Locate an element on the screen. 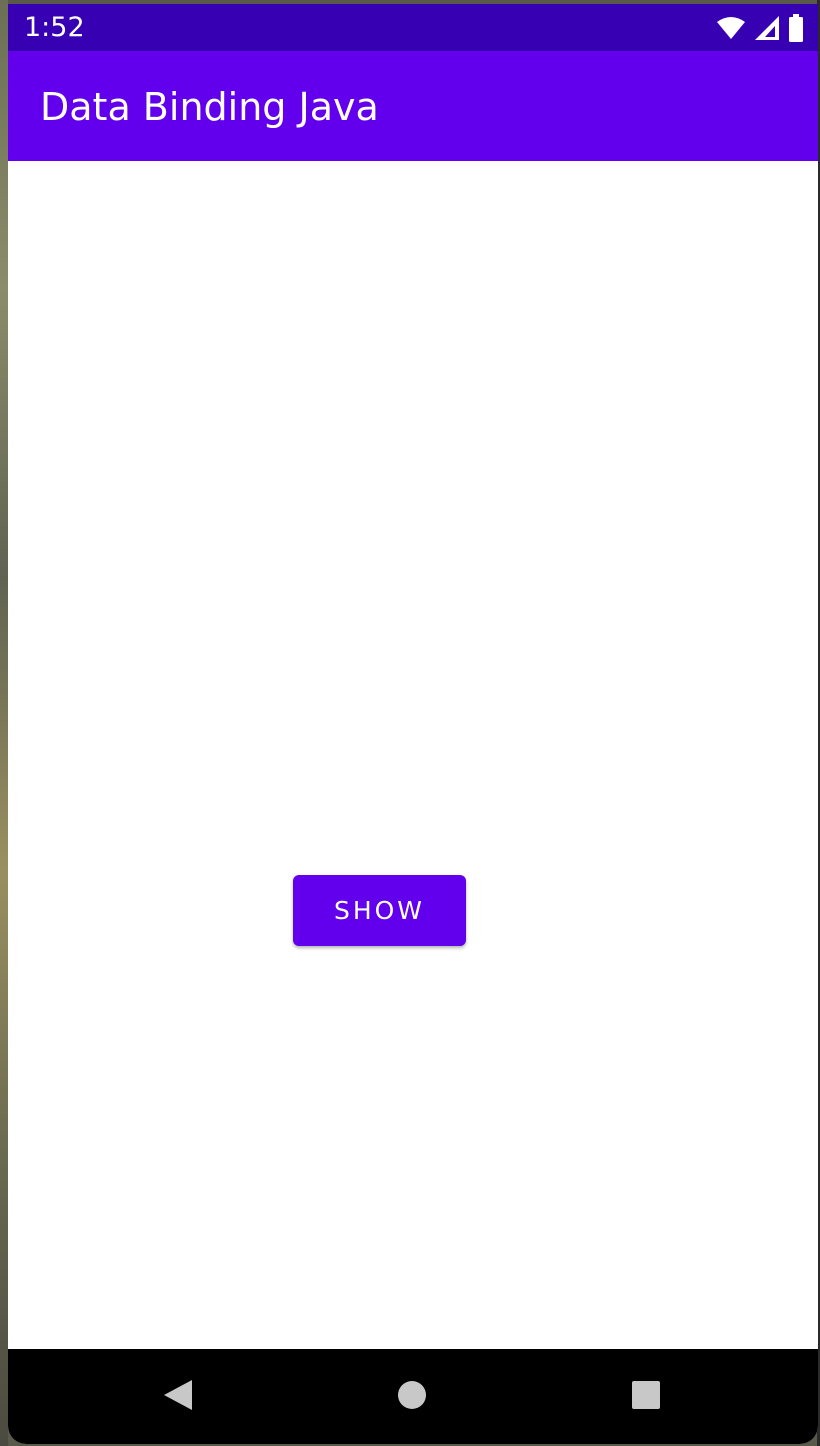 The width and height of the screenshot is (820, 1446). cellular-signal-icon is located at coordinates (767, 28).